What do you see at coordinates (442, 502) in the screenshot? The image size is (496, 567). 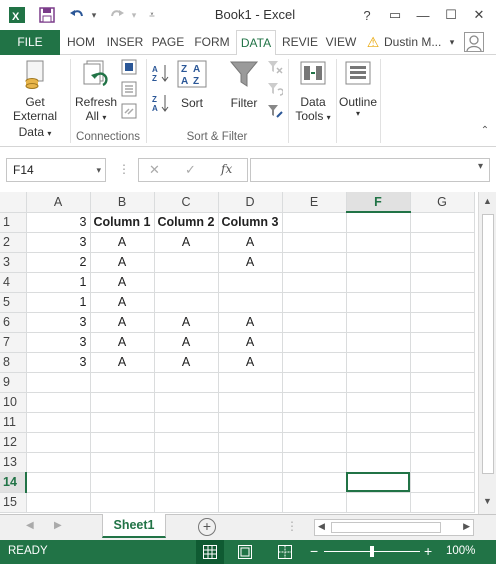 I see `cell-g15` at bounding box center [442, 502].